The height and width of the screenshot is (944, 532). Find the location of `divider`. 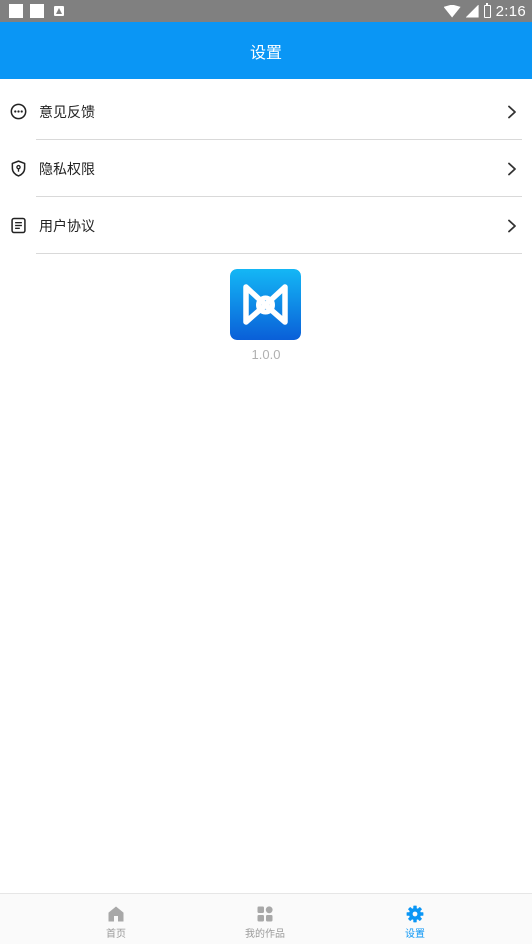

divider is located at coordinates (279, 253).